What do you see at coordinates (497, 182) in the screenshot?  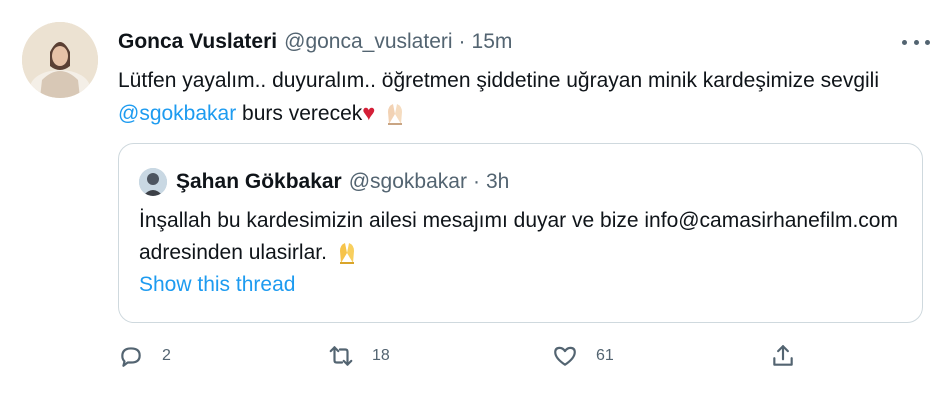 I see `quote-time: 3h` at bounding box center [497, 182].